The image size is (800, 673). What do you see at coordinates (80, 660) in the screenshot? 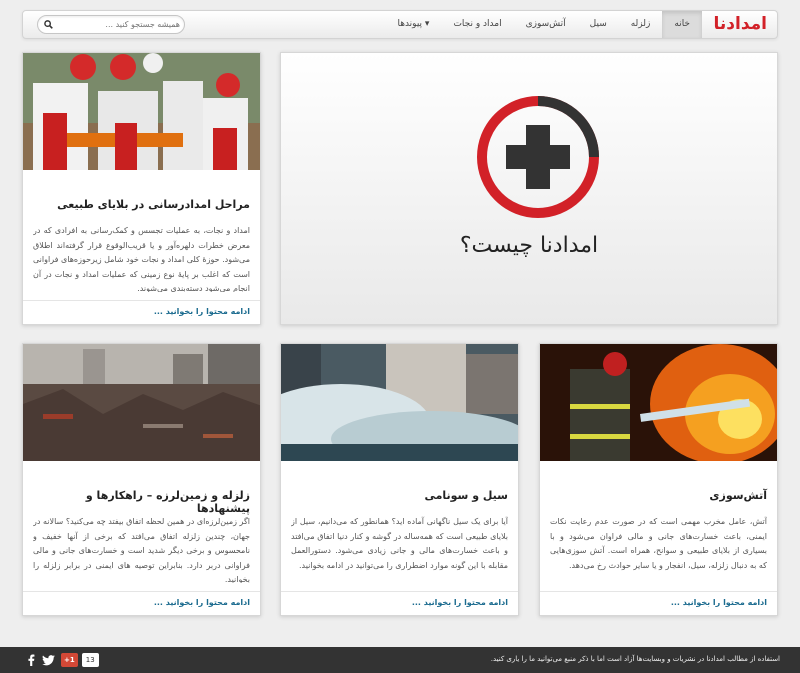
I see `google-plus-button: +1 13` at bounding box center [80, 660].